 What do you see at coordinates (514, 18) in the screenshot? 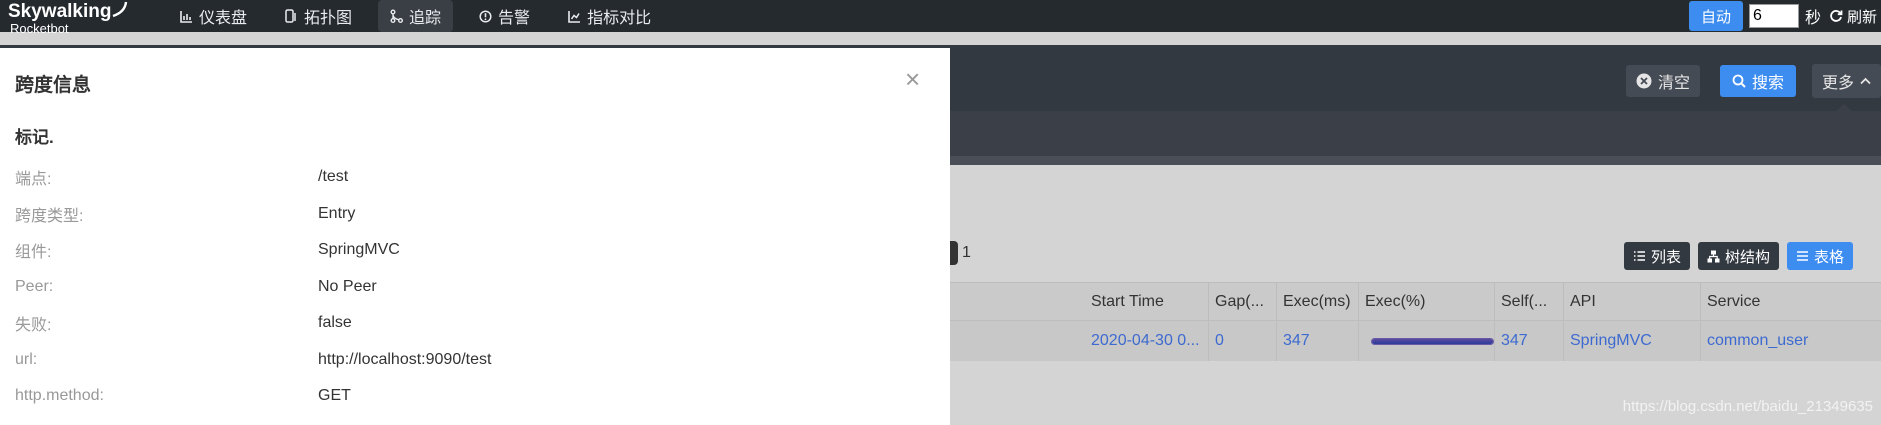
I see `nav-label-alarm: 告警` at bounding box center [514, 18].